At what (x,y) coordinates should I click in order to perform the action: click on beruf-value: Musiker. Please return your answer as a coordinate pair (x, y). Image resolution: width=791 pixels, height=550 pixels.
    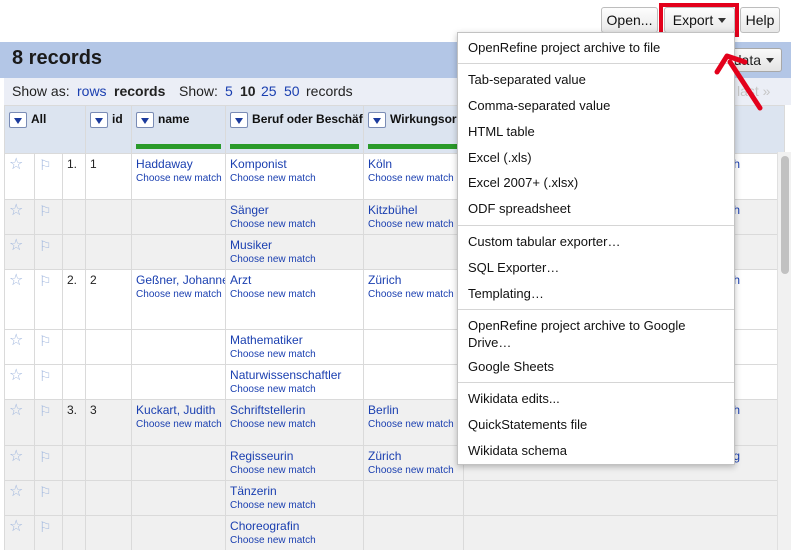
    Looking at the image, I should click on (294, 245).